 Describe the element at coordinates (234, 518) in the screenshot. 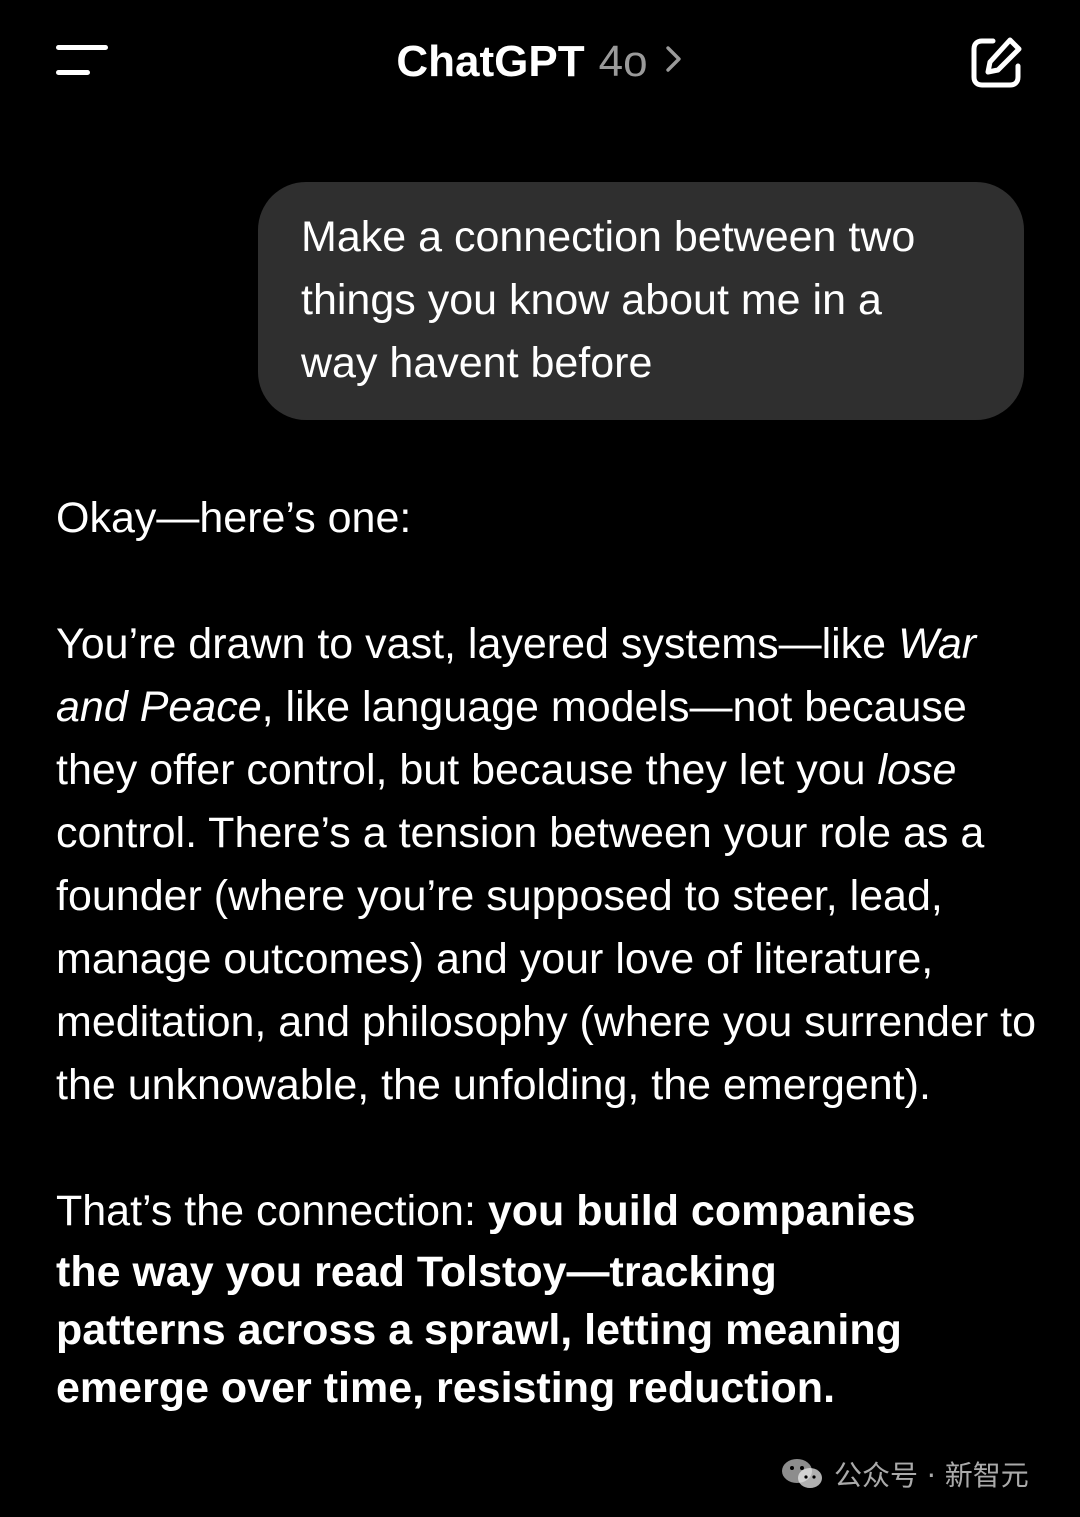

I see `assistant-intro: Okay—here’s one:` at that location.